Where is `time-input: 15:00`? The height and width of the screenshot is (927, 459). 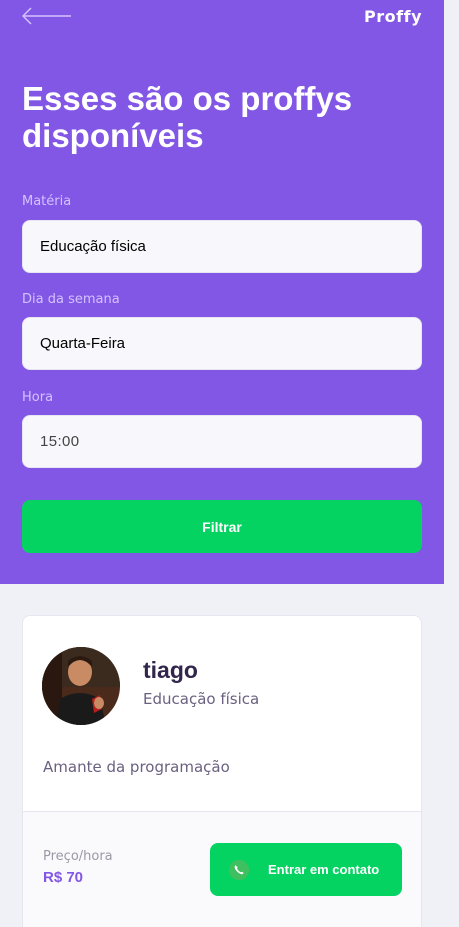
time-input: 15:00 is located at coordinates (222, 441).